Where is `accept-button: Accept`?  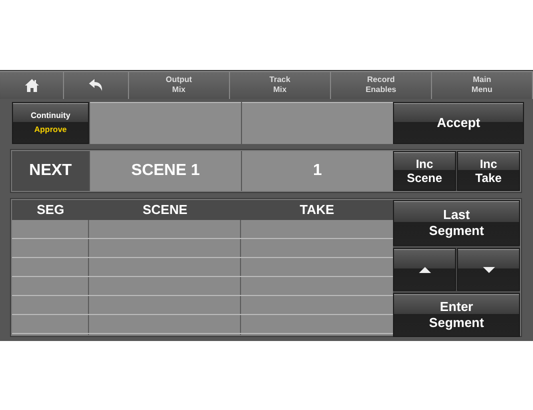
accept-button: Accept is located at coordinates (458, 123).